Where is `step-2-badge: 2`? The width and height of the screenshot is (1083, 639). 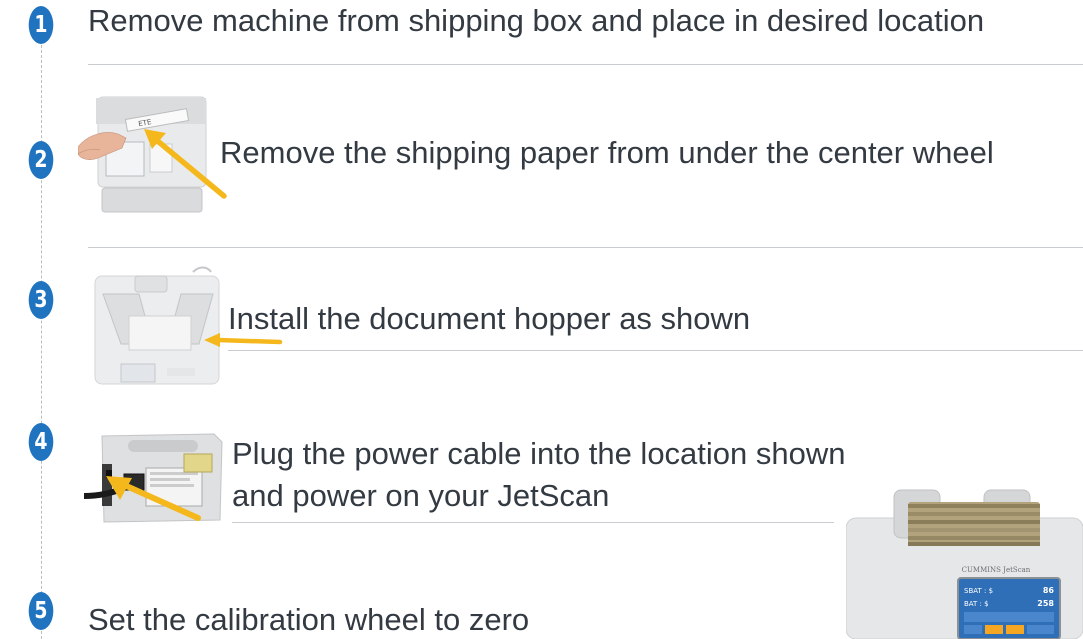
step-2-badge: 2 is located at coordinates (41, 160).